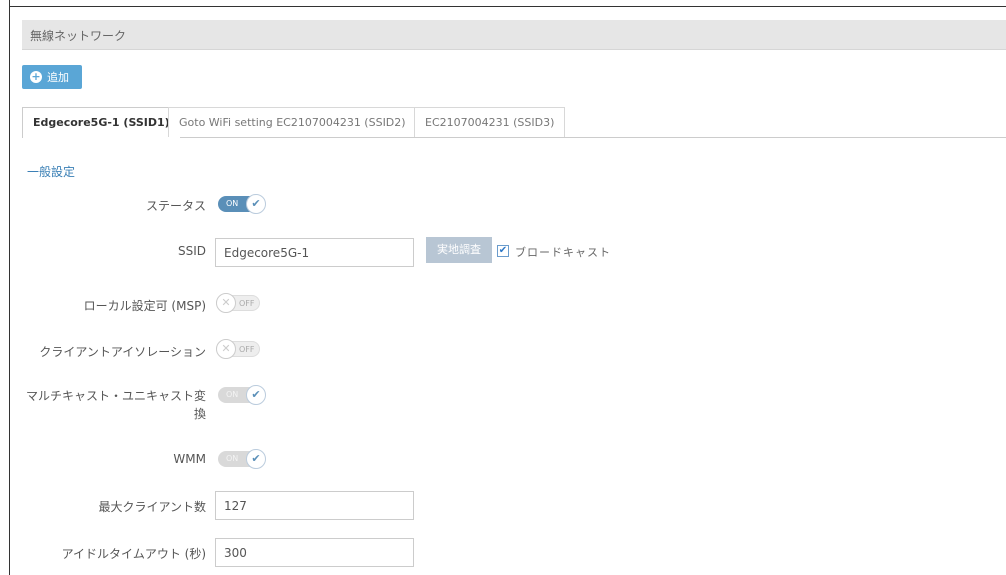 This screenshot has height=575, width=1006. What do you see at coordinates (152, 507) in the screenshot?
I see `max-clients-label: 最大クライアント数` at bounding box center [152, 507].